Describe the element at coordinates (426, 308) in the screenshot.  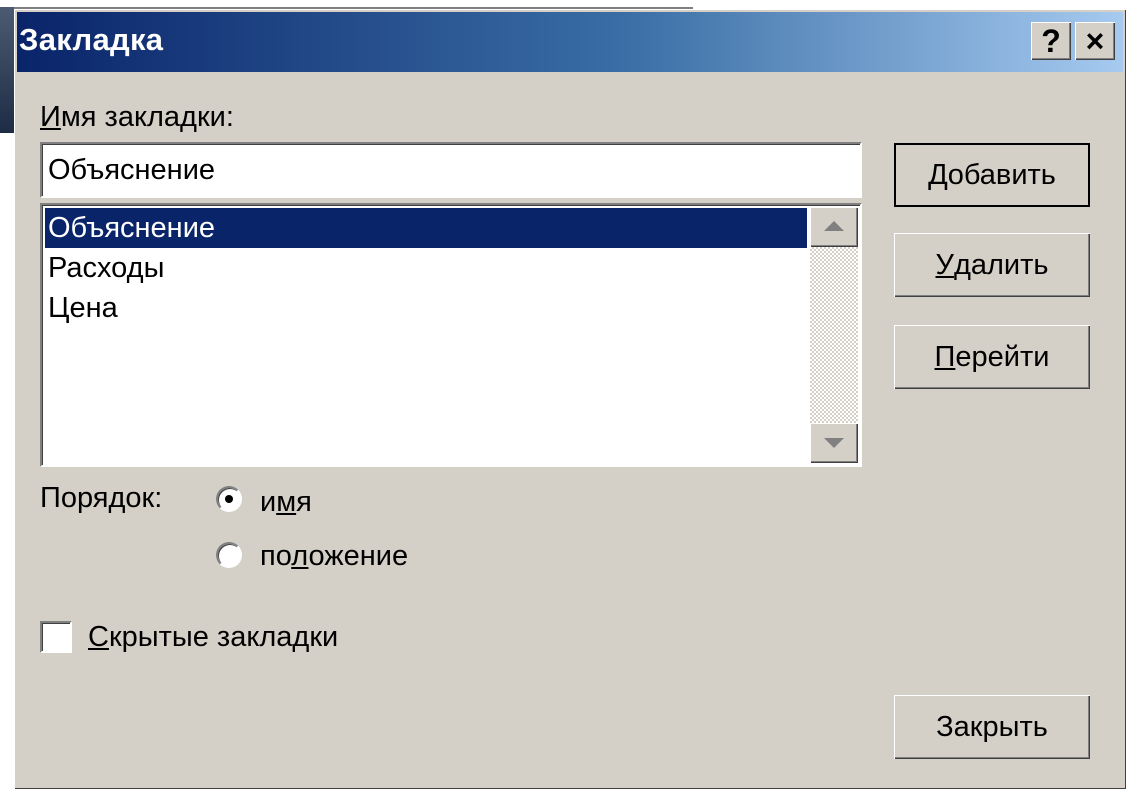
I see `list-item-bookmark: Цена` at that location.